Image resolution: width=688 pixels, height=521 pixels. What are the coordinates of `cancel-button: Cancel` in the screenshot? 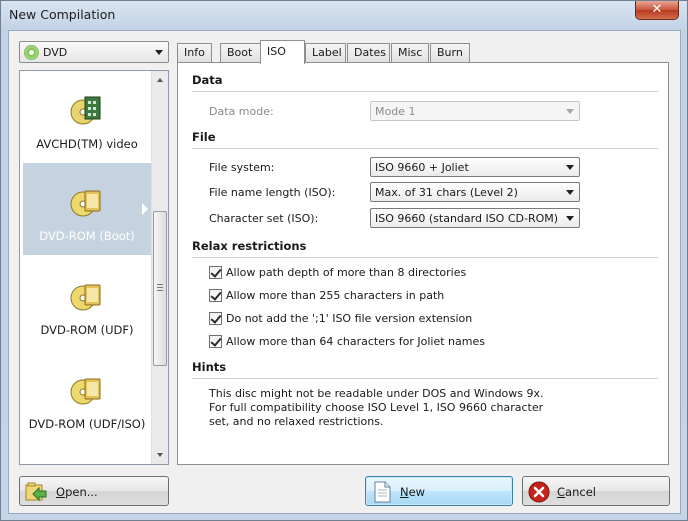 It's located at (596, 491).